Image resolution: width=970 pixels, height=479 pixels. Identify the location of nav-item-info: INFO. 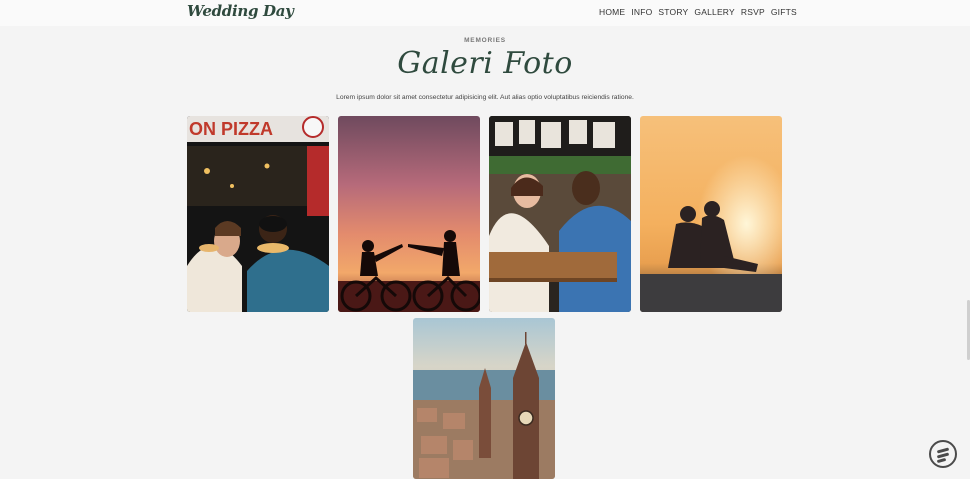
(641, 12).